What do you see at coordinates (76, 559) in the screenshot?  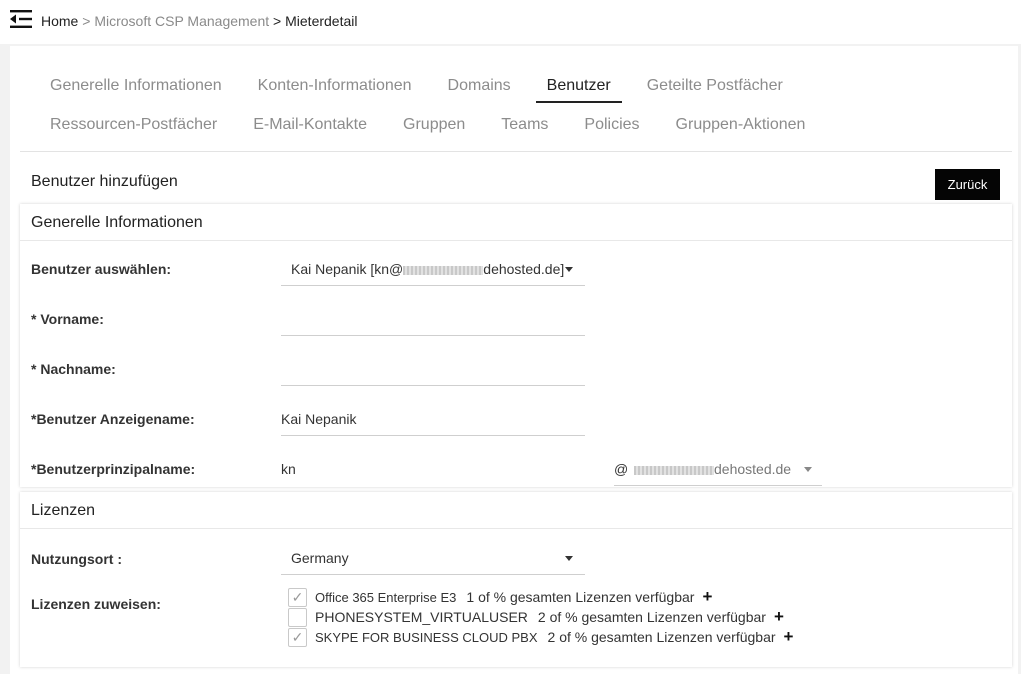 I see `usage-location-label: Nutzungsort :` at bounding box center [76, 559].